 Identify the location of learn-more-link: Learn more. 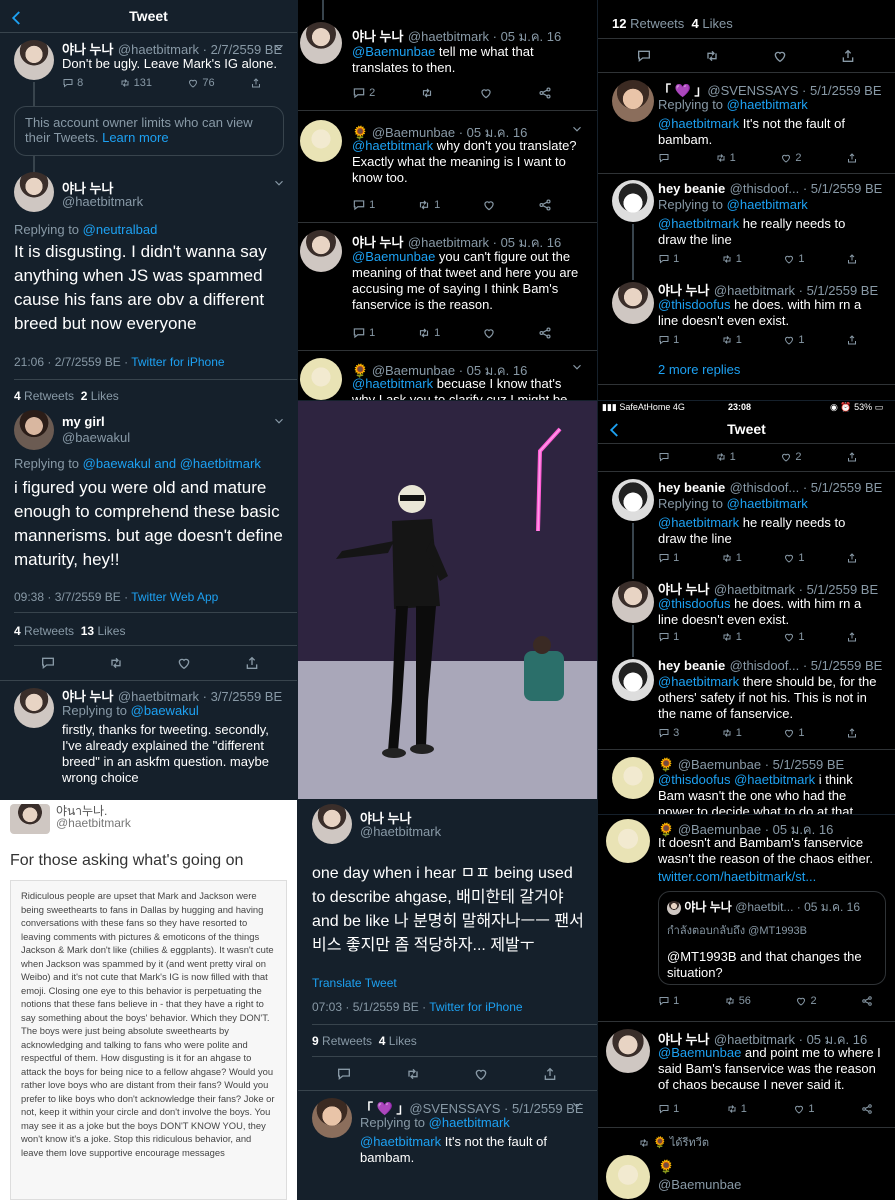
(135, 137).